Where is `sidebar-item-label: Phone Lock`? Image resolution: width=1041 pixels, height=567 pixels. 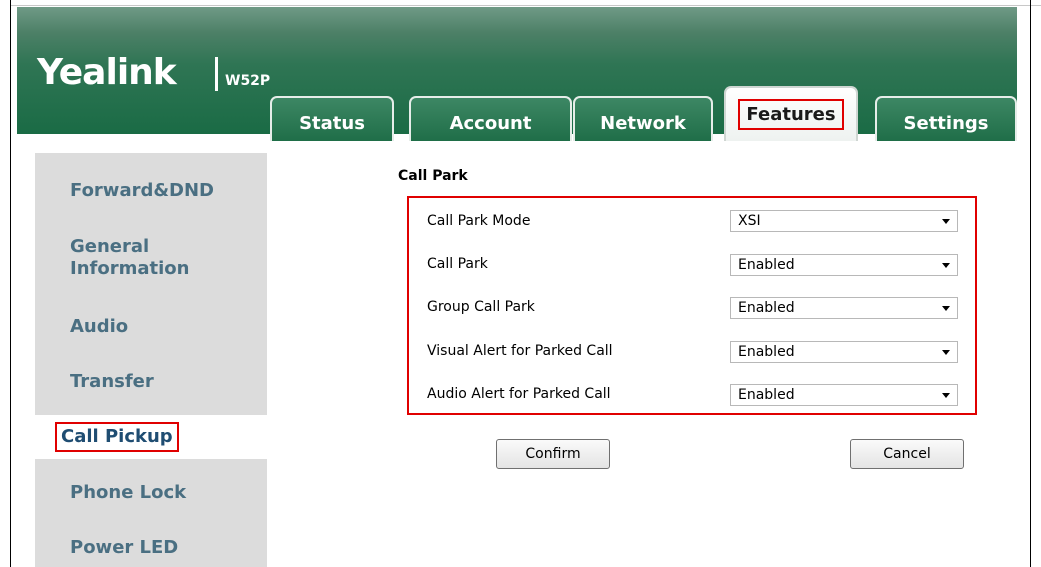
sidebar-item-label: Phone Lock is located at coordinates (128, 492).